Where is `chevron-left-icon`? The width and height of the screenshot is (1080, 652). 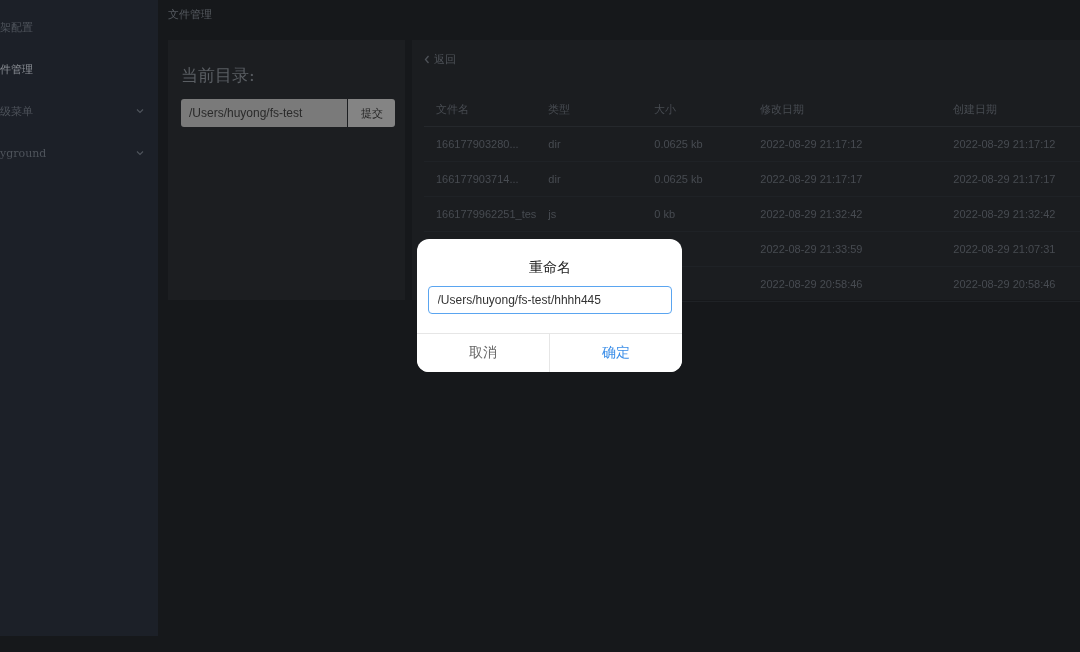
chevron-left-icon is located at coordinates (427, 59).